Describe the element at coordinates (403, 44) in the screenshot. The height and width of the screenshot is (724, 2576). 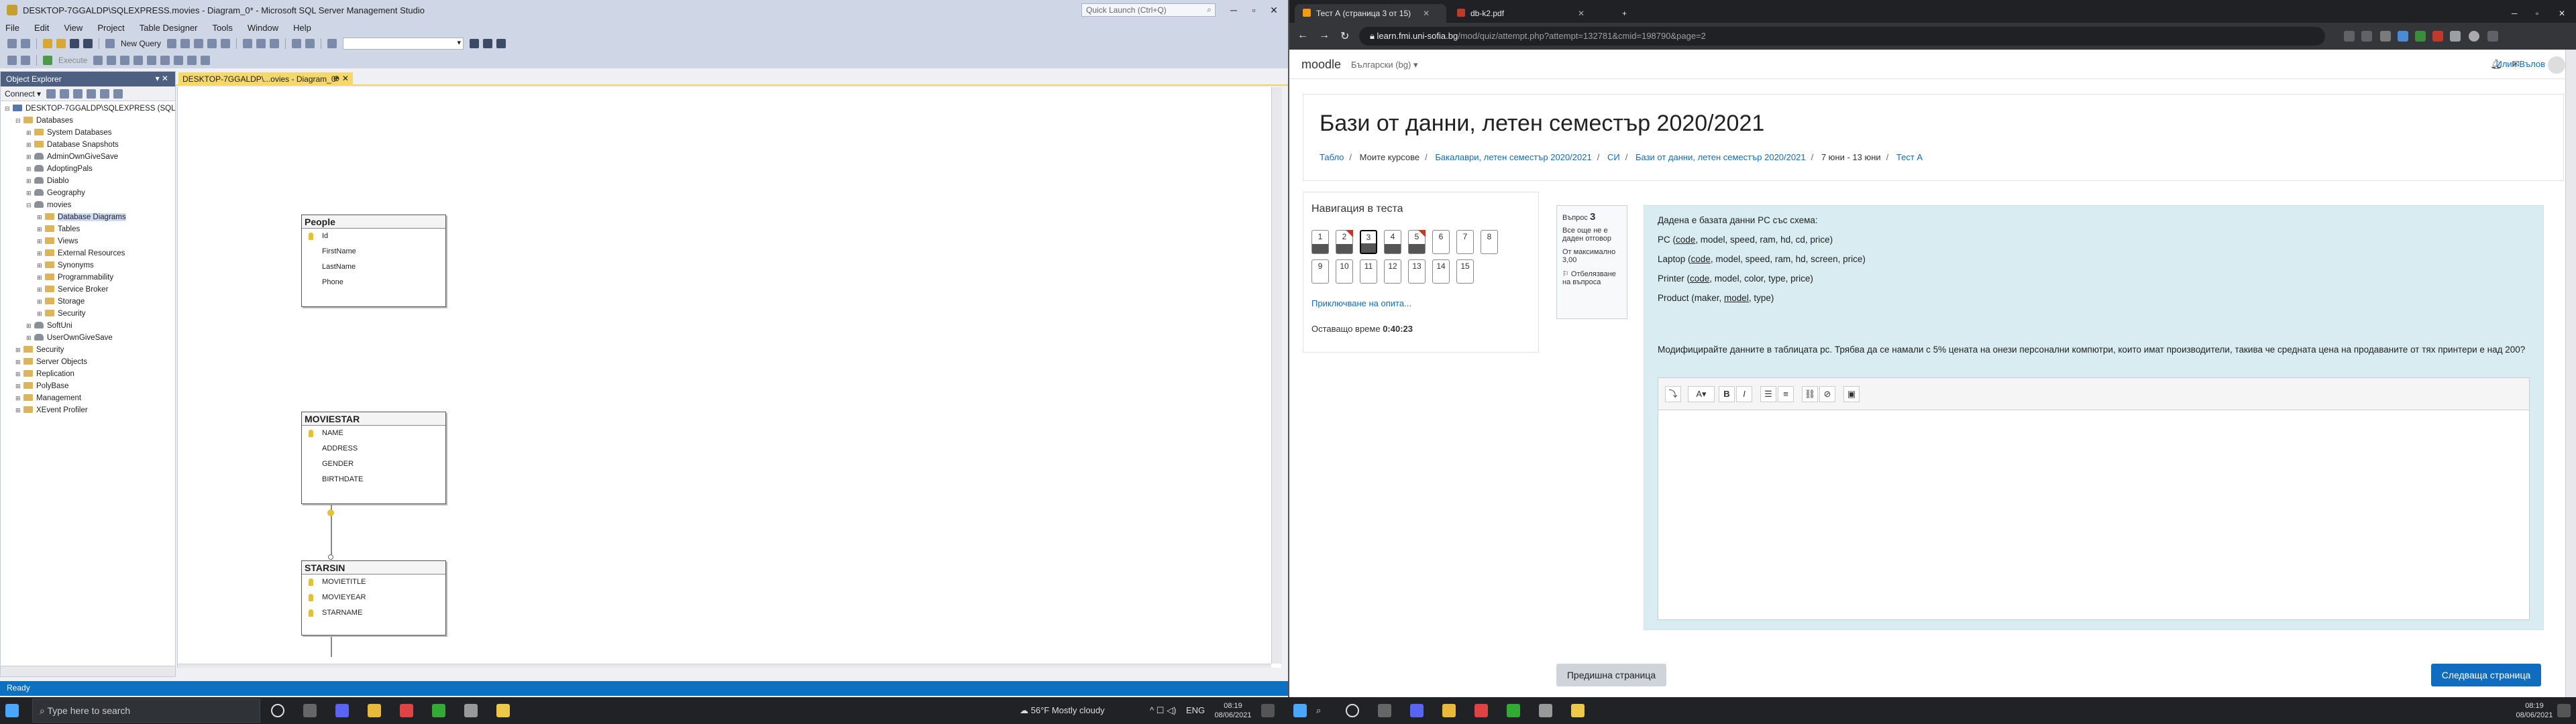
I see `solution-config-select` at that location.